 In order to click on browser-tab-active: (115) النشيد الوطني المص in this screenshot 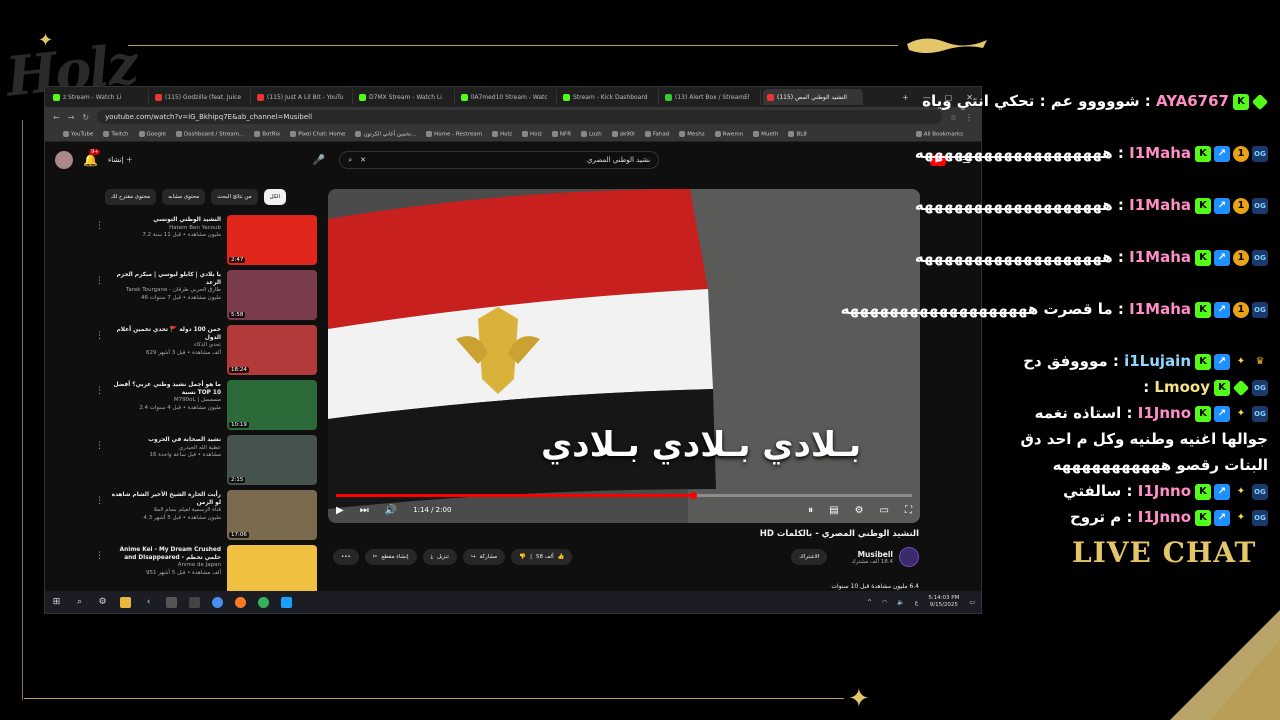, I will do `click(813, 97)`.